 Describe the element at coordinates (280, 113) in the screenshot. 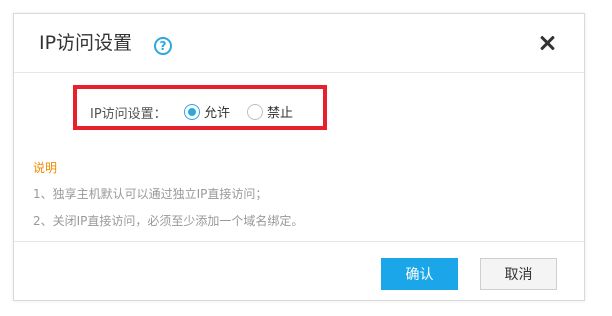

I see `deny-radio-label: 禁止` at that location.